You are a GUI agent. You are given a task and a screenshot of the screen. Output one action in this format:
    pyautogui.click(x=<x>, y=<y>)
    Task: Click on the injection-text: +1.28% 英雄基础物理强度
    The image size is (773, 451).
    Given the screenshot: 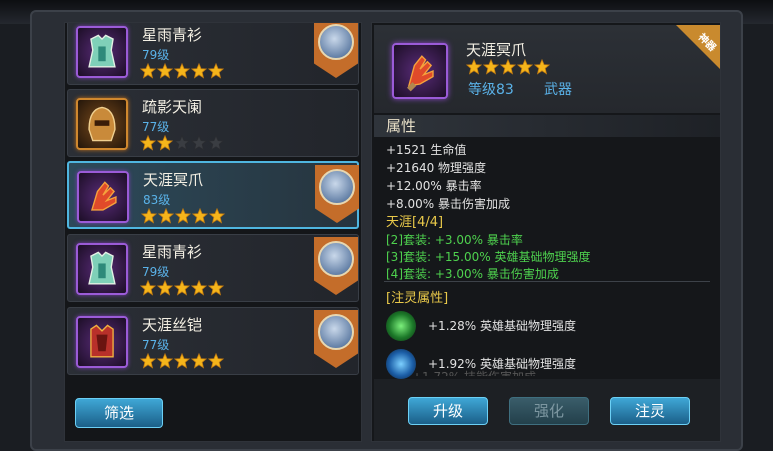 What is the action you would take?
    pyautogui.click(x=502, y=326)
    